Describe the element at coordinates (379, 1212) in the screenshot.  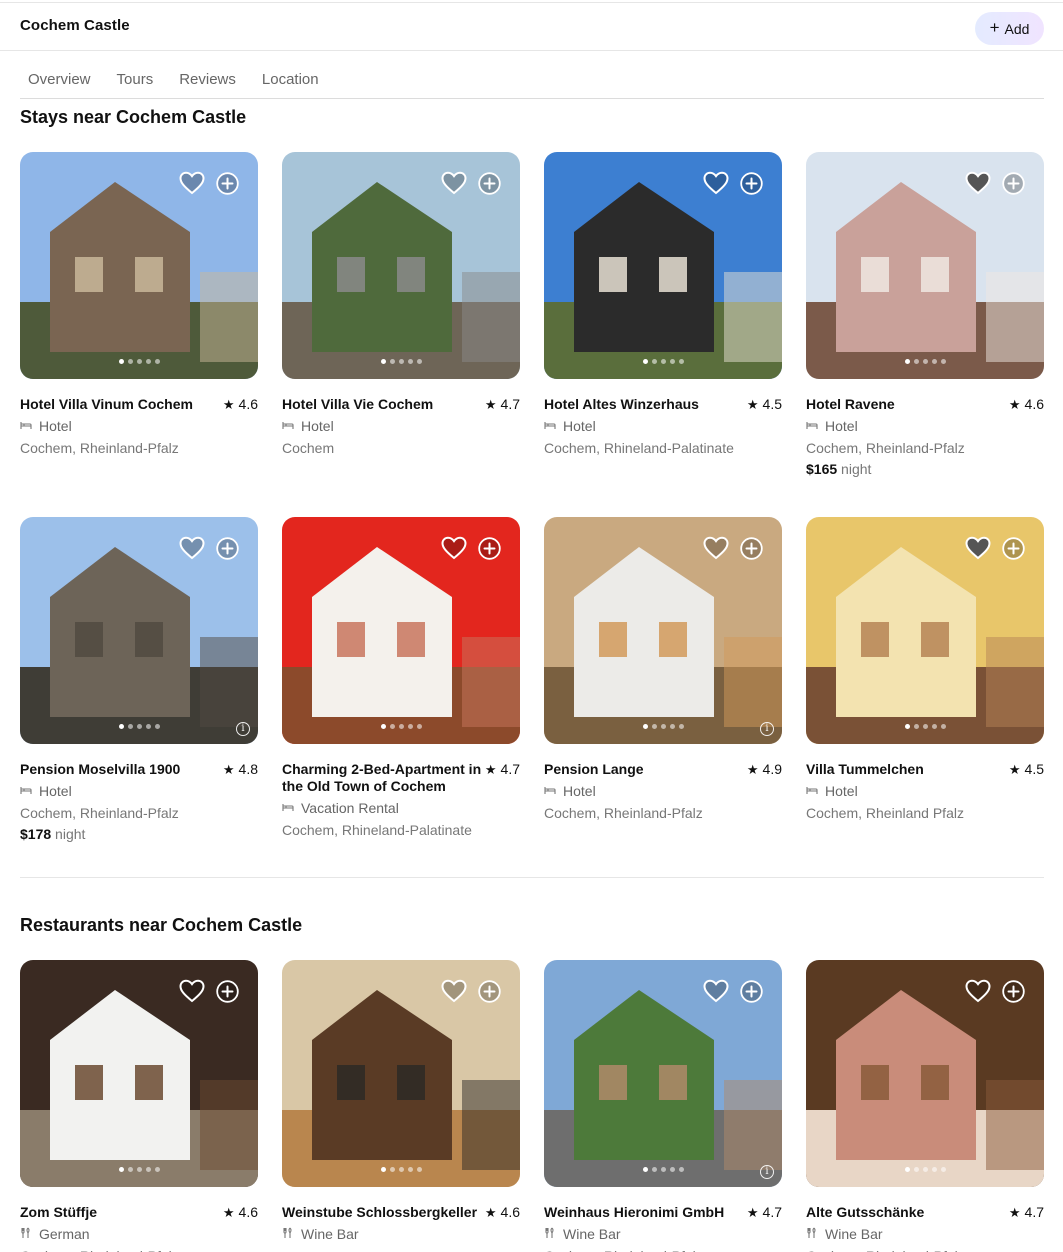
I see `restaurant-name: Weinstube Schlossbergkeller` at that location.